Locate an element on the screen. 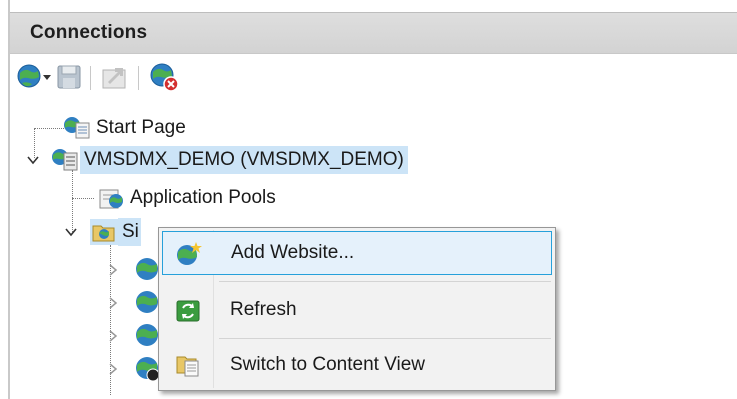 The image size is (737, 399). tree-node-sites: Si is located at coordinates (115, 232).